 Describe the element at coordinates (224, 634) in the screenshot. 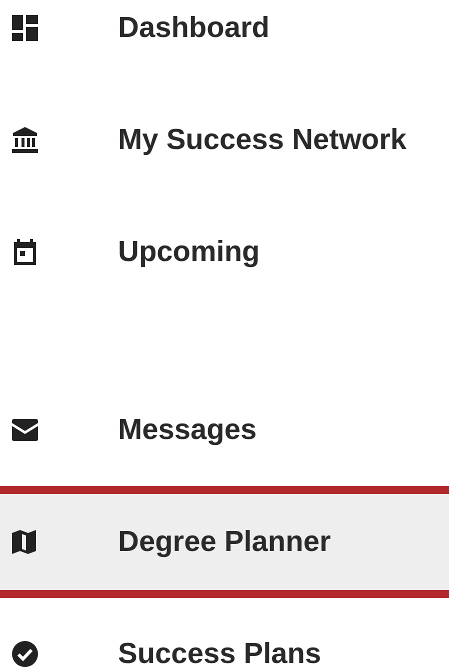

I see `nav-item: Success Plans` at that location.